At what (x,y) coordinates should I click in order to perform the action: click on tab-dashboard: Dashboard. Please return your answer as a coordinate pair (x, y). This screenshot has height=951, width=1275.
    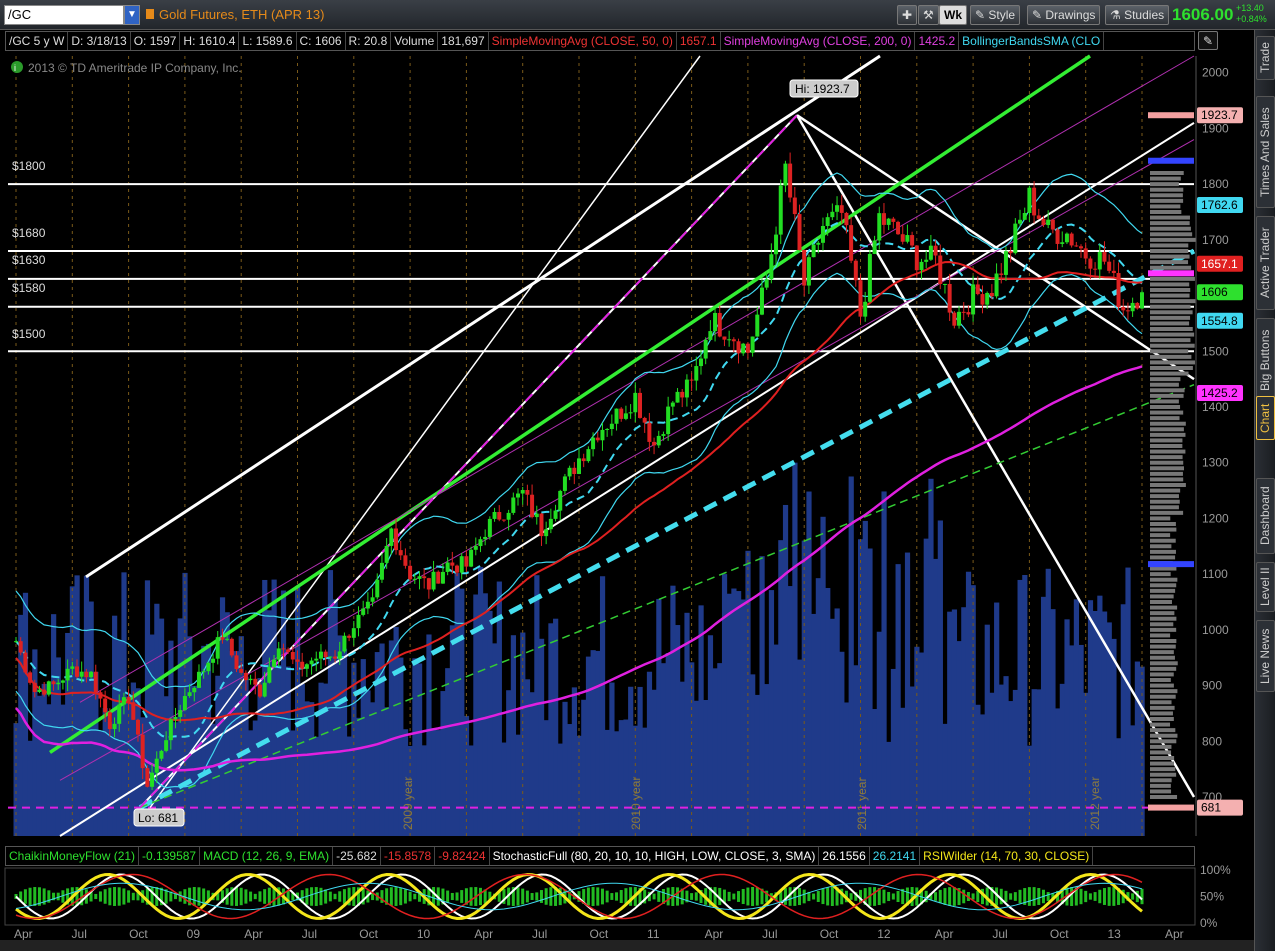
    Looking at the image, I should click on (1265, 516).